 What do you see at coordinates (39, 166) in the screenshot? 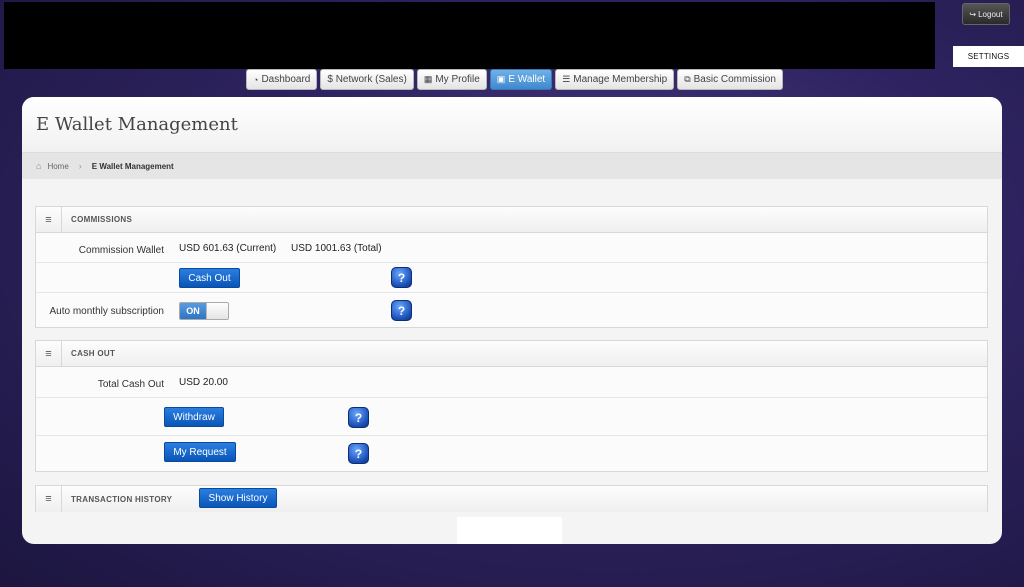
I see `home-icon: ⌂` at bounding box center [39, 166].